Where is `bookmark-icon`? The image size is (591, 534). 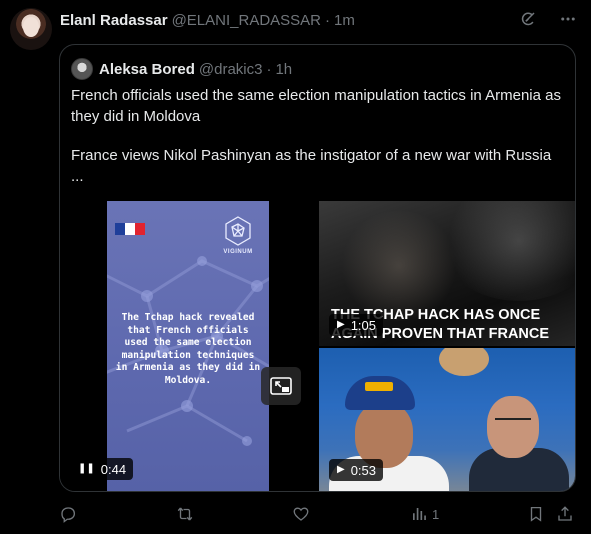 bookmark-icon is located at coordinates (536, 514).